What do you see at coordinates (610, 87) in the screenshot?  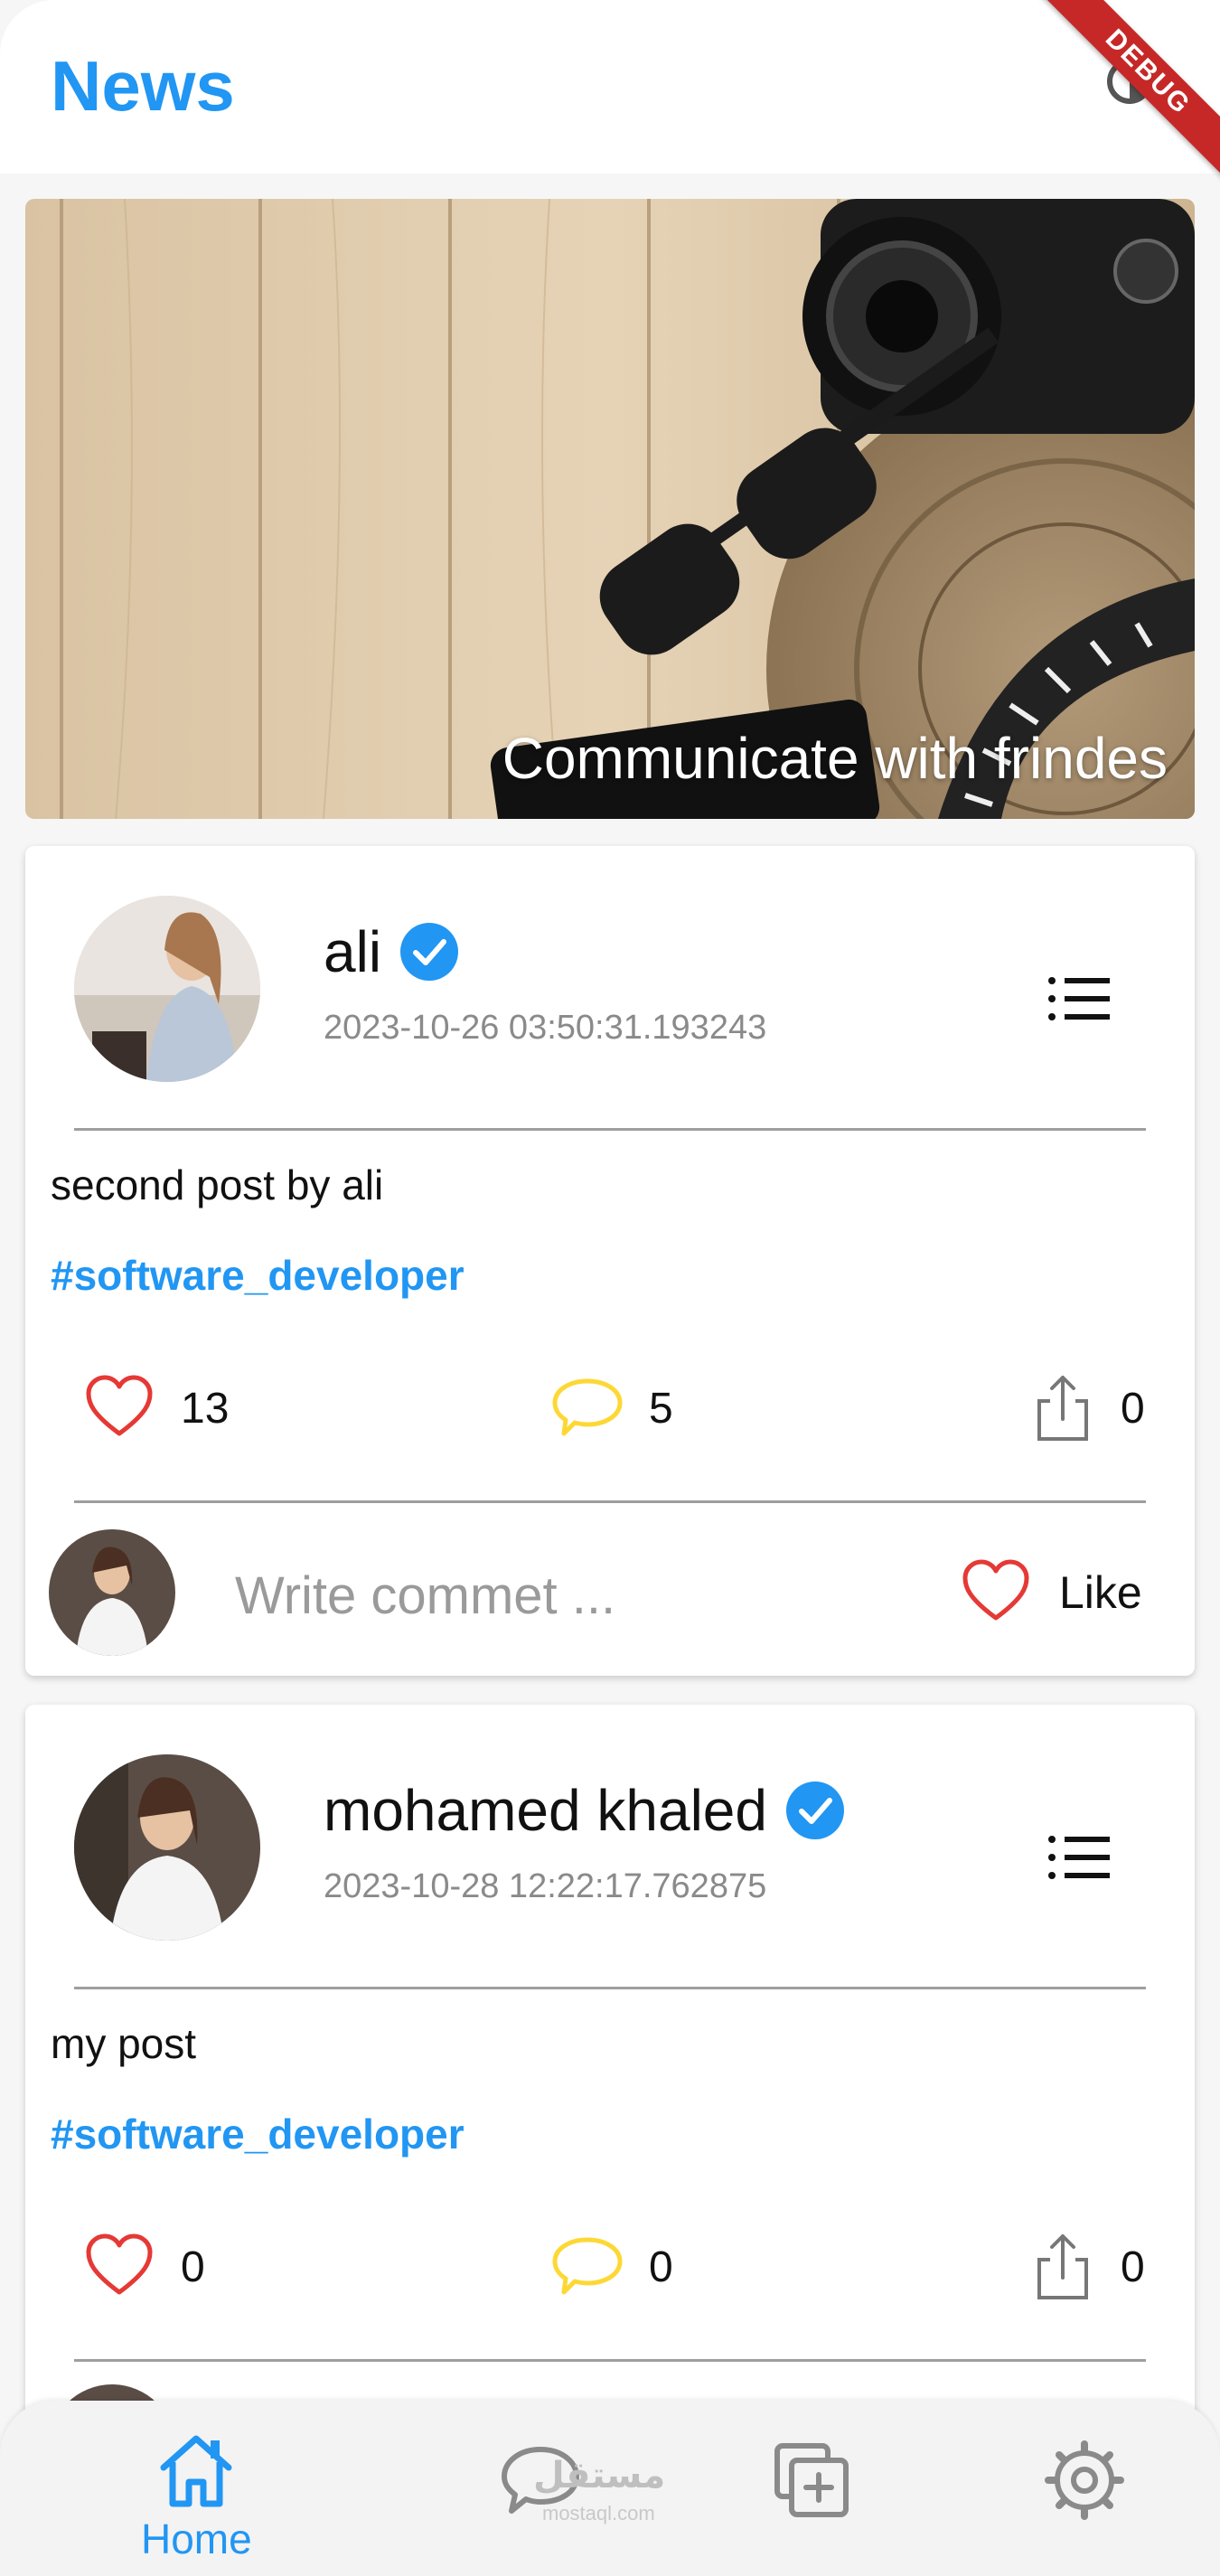 I see `app-bar: News` at bounding box center [610, 87].